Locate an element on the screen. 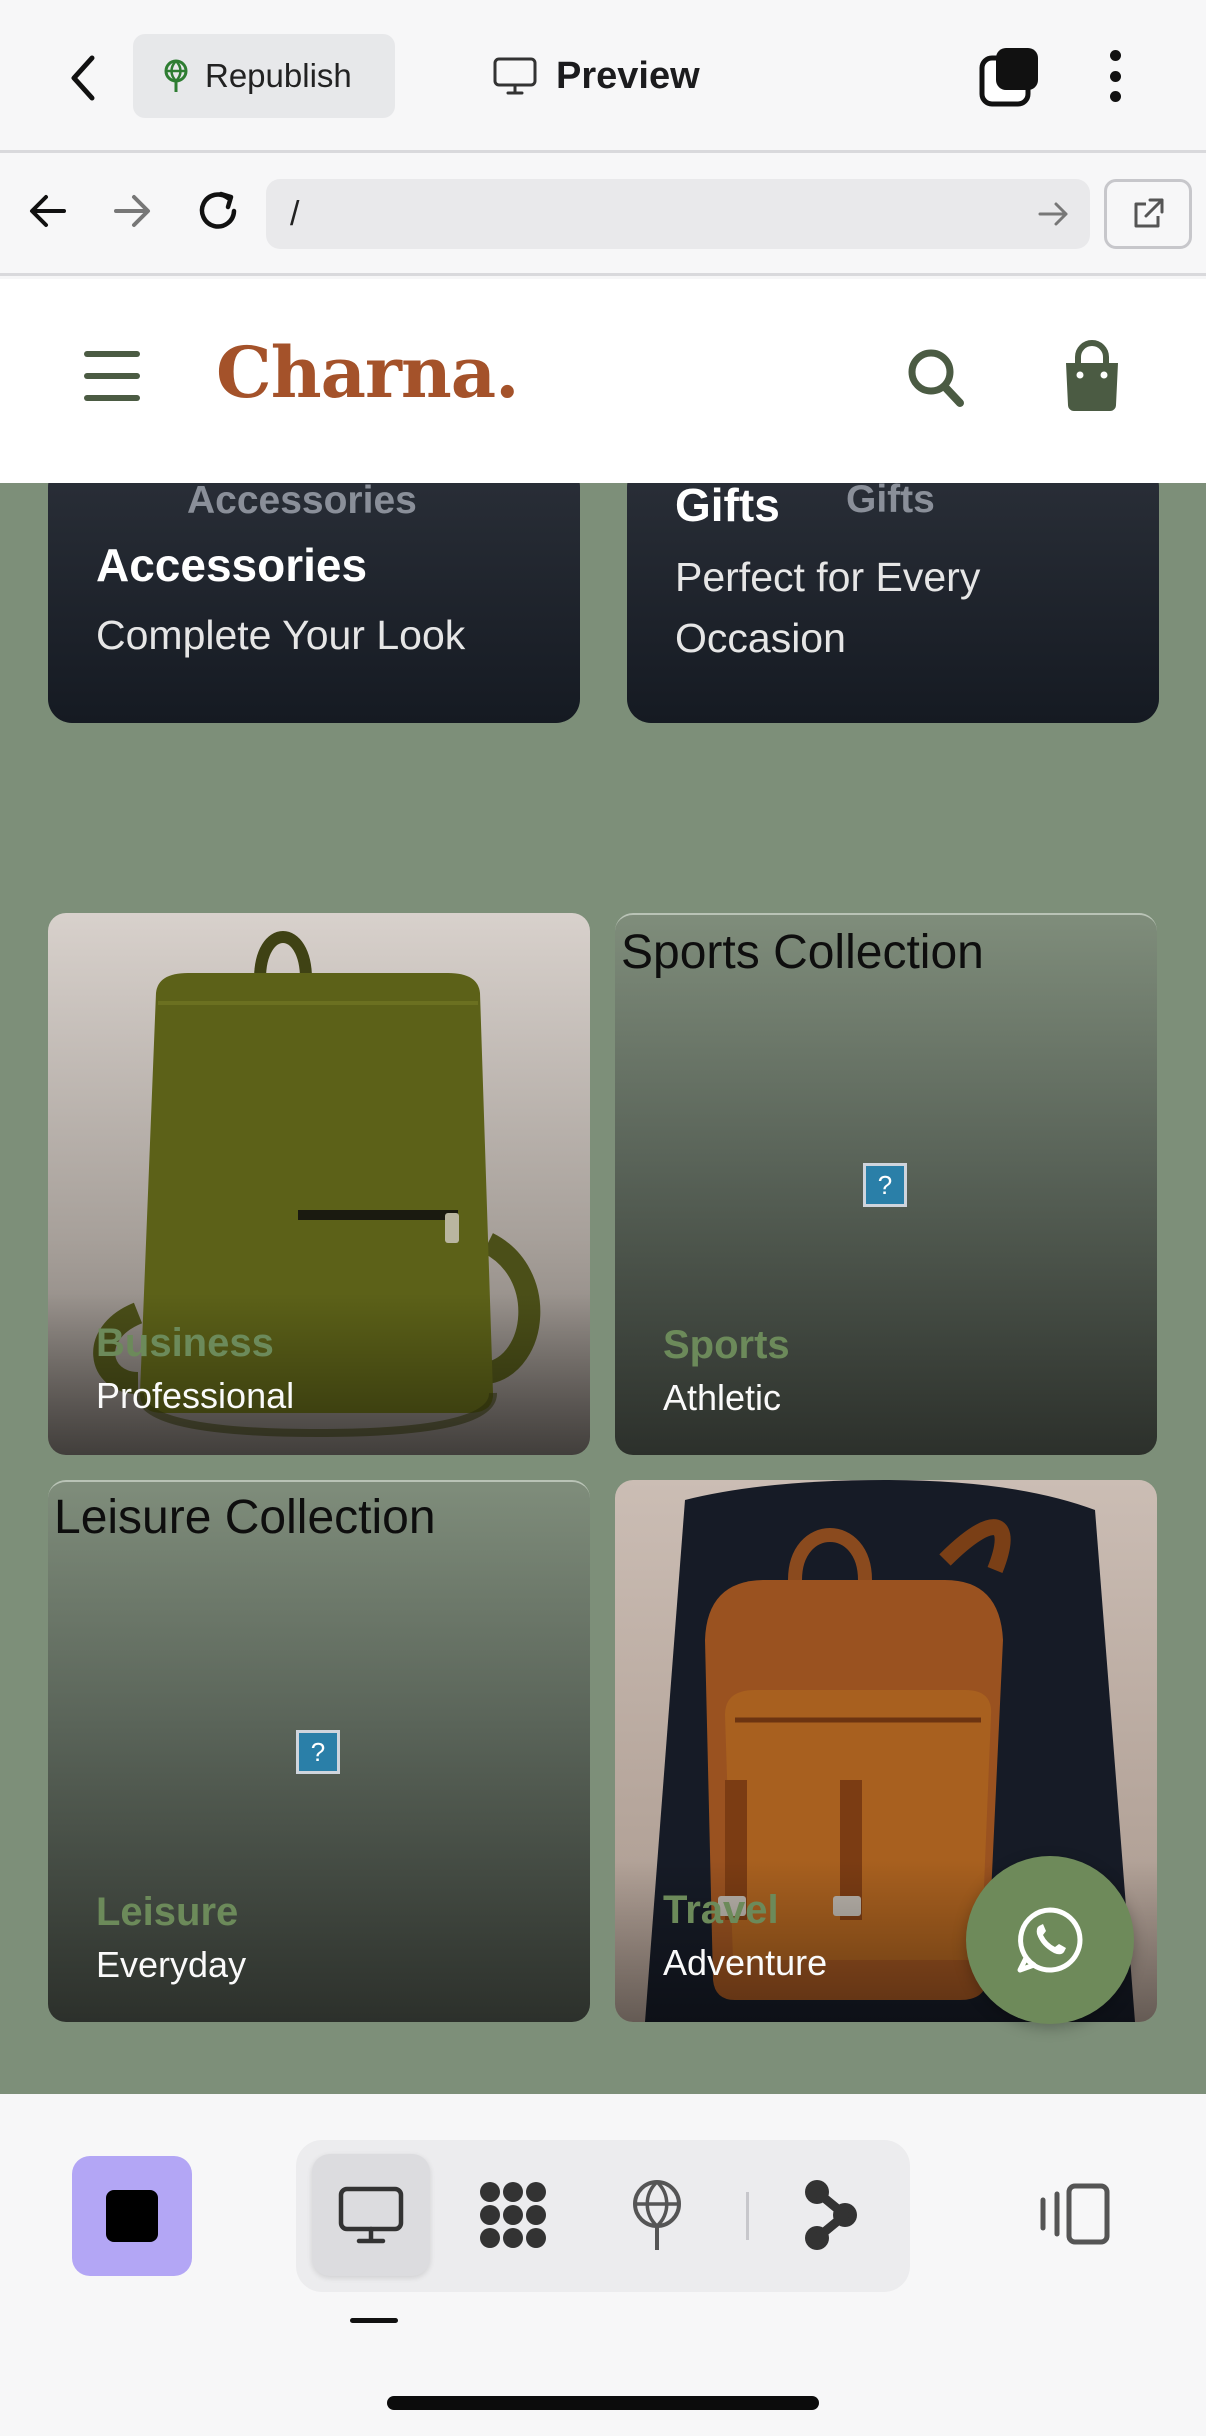  stack-button is located at coordinates (1010, 77).